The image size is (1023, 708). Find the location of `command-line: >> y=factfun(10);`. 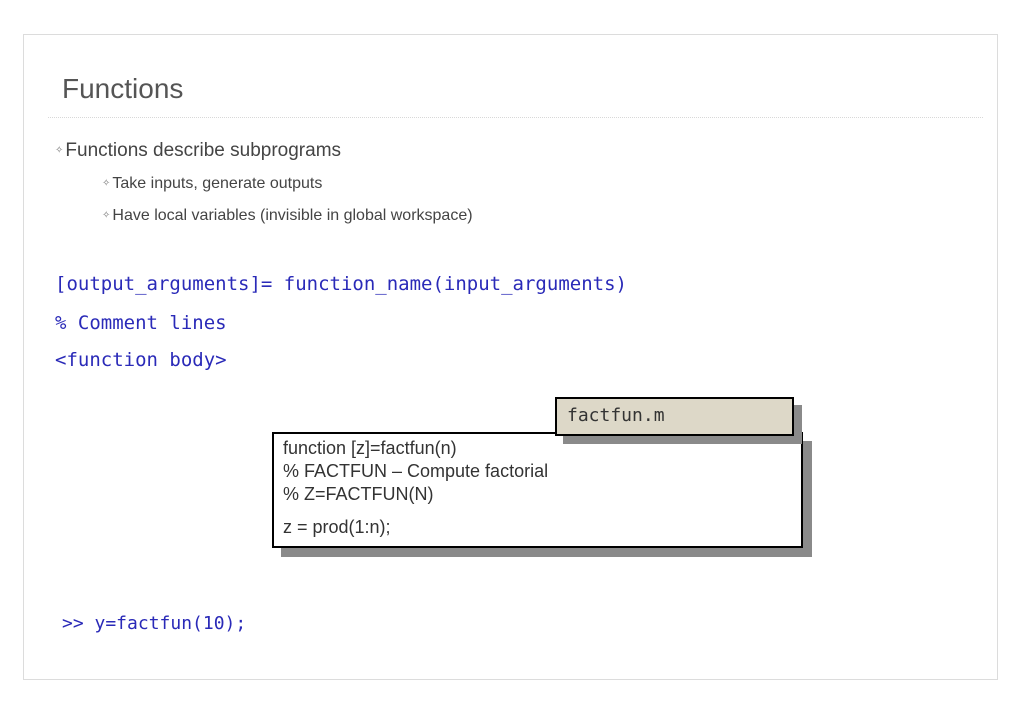

command-line: >> y=factfun(10); is located at coordinates (154, 623).